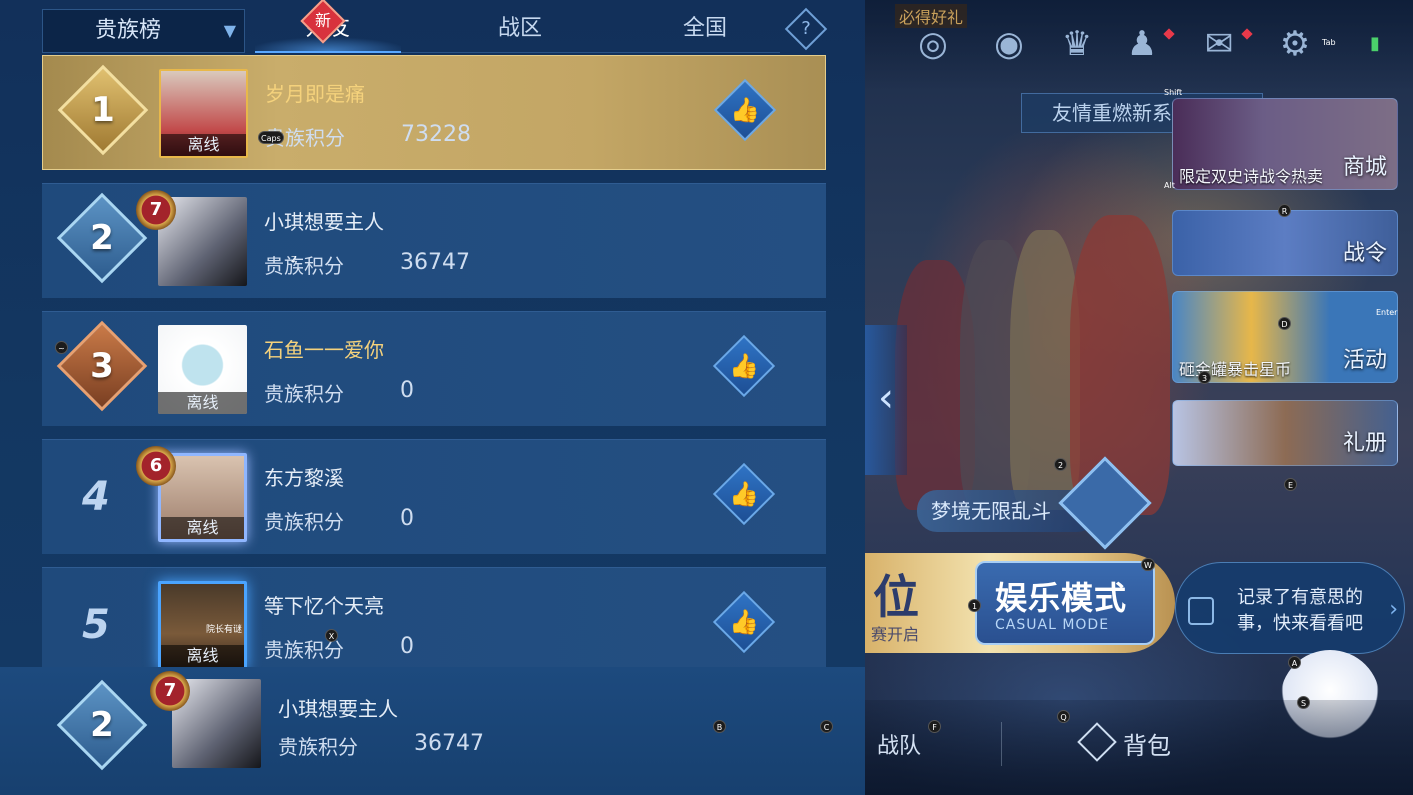  What do you see at coordinates (1009, 44) in the screenshot?
I see `eye-icon: ◉` at bounding box center [1009, 44].